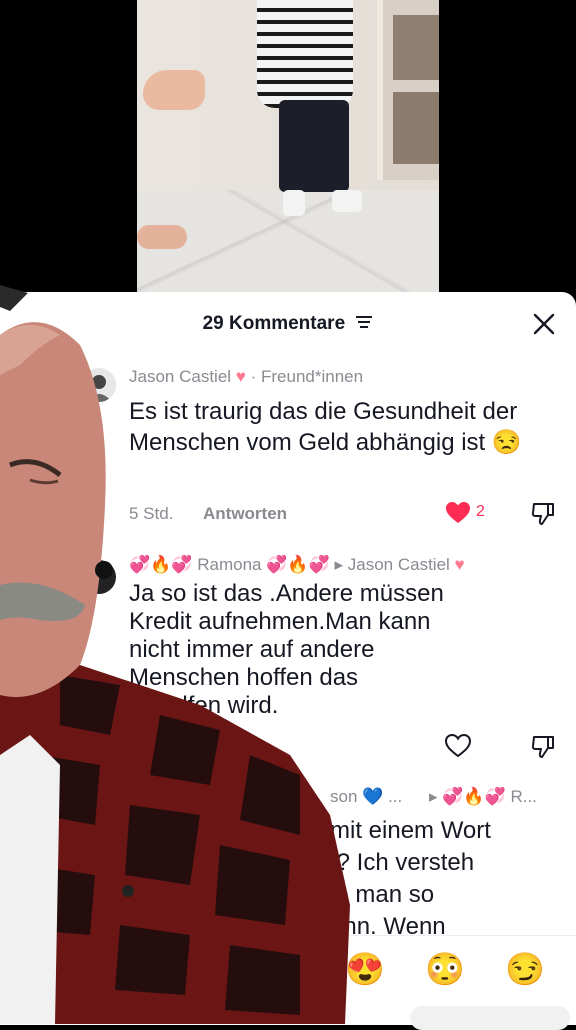  I want to click on comment-text-line: t? Ich versteh, so click(402, 862).